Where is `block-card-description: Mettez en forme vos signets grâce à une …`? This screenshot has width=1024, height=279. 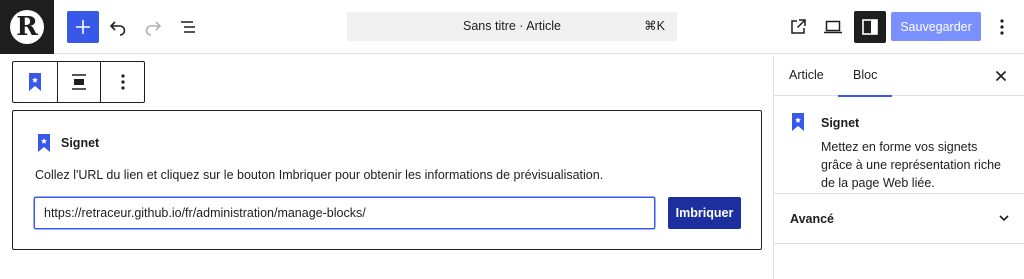
block-card-description: Mettez en forme vos signets grâce à une … is located at coordinates (911, 165).